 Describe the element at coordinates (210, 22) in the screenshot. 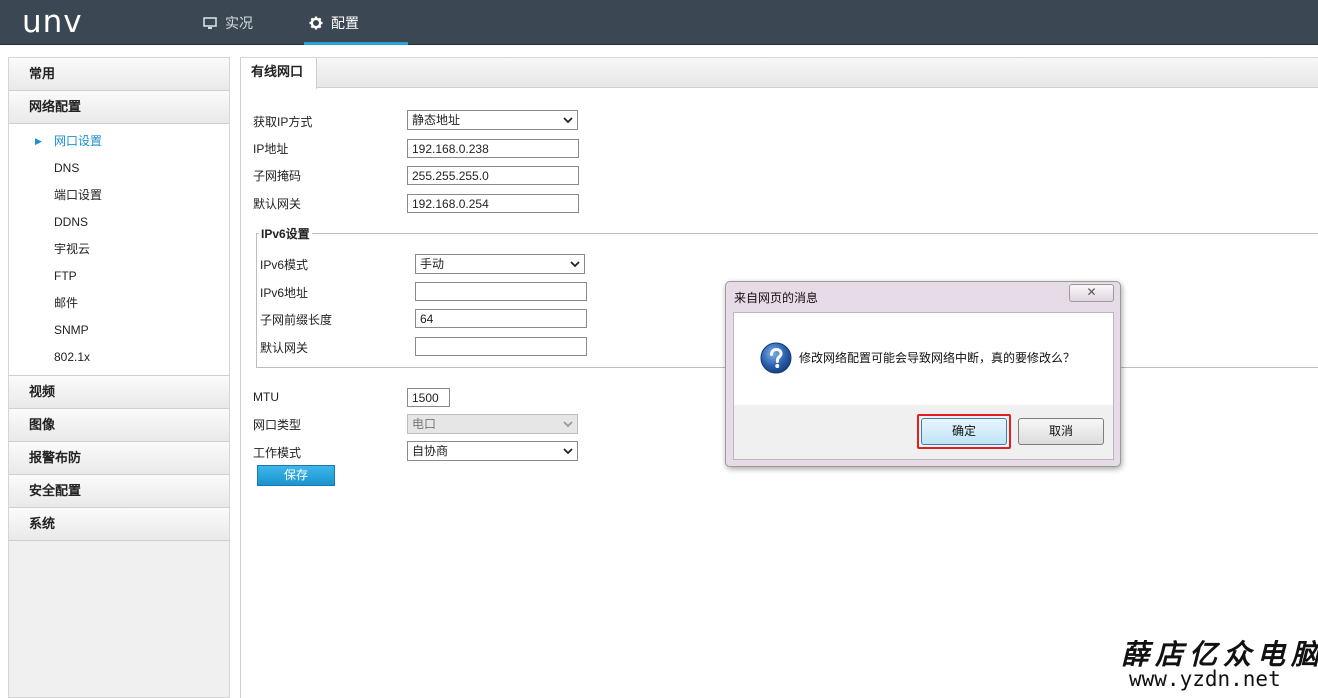

I see `monitor-icon` at that location.